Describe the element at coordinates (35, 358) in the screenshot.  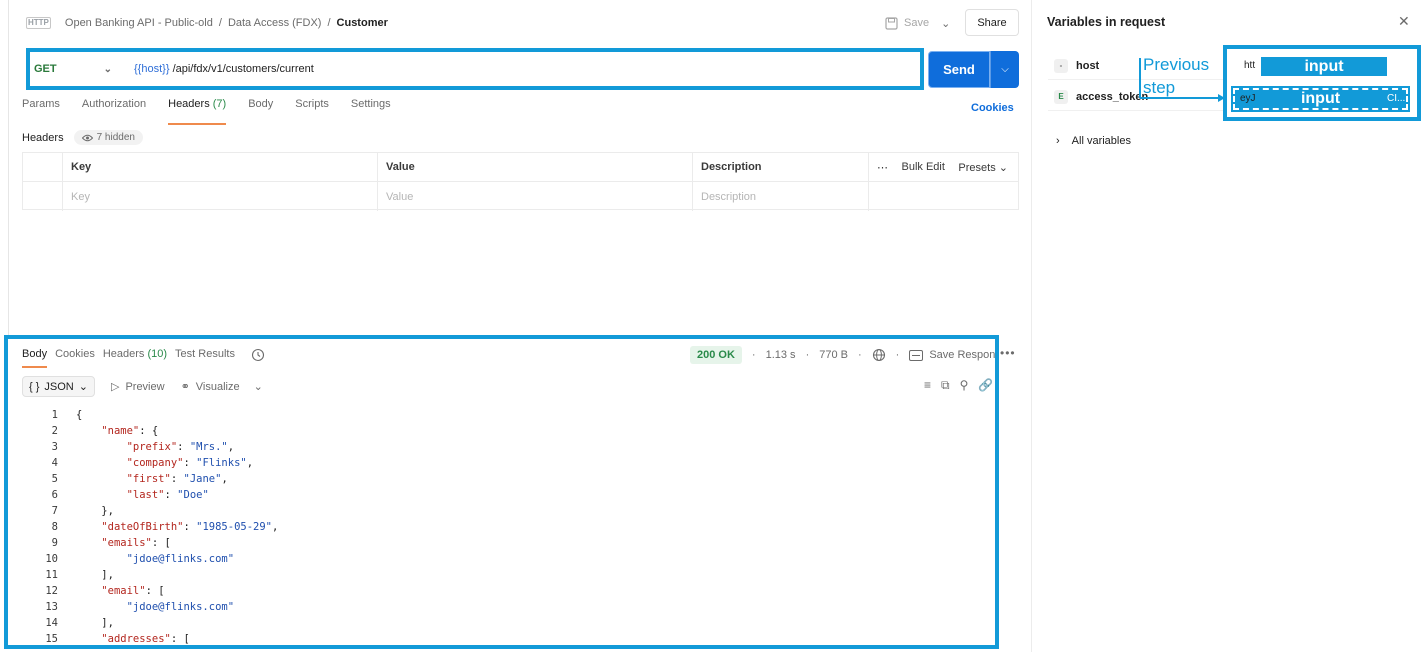
I see `response-tab-body: Body` at that location.